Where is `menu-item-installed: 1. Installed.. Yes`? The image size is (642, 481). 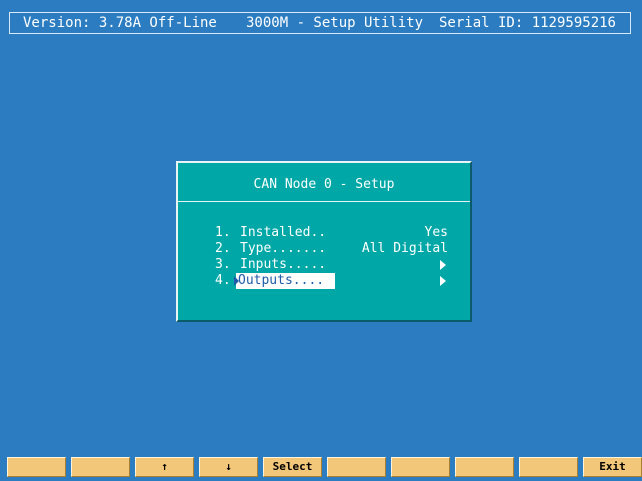
menu-item-installed: 1. Installed.. Yes is located at coordinates (324, 233).